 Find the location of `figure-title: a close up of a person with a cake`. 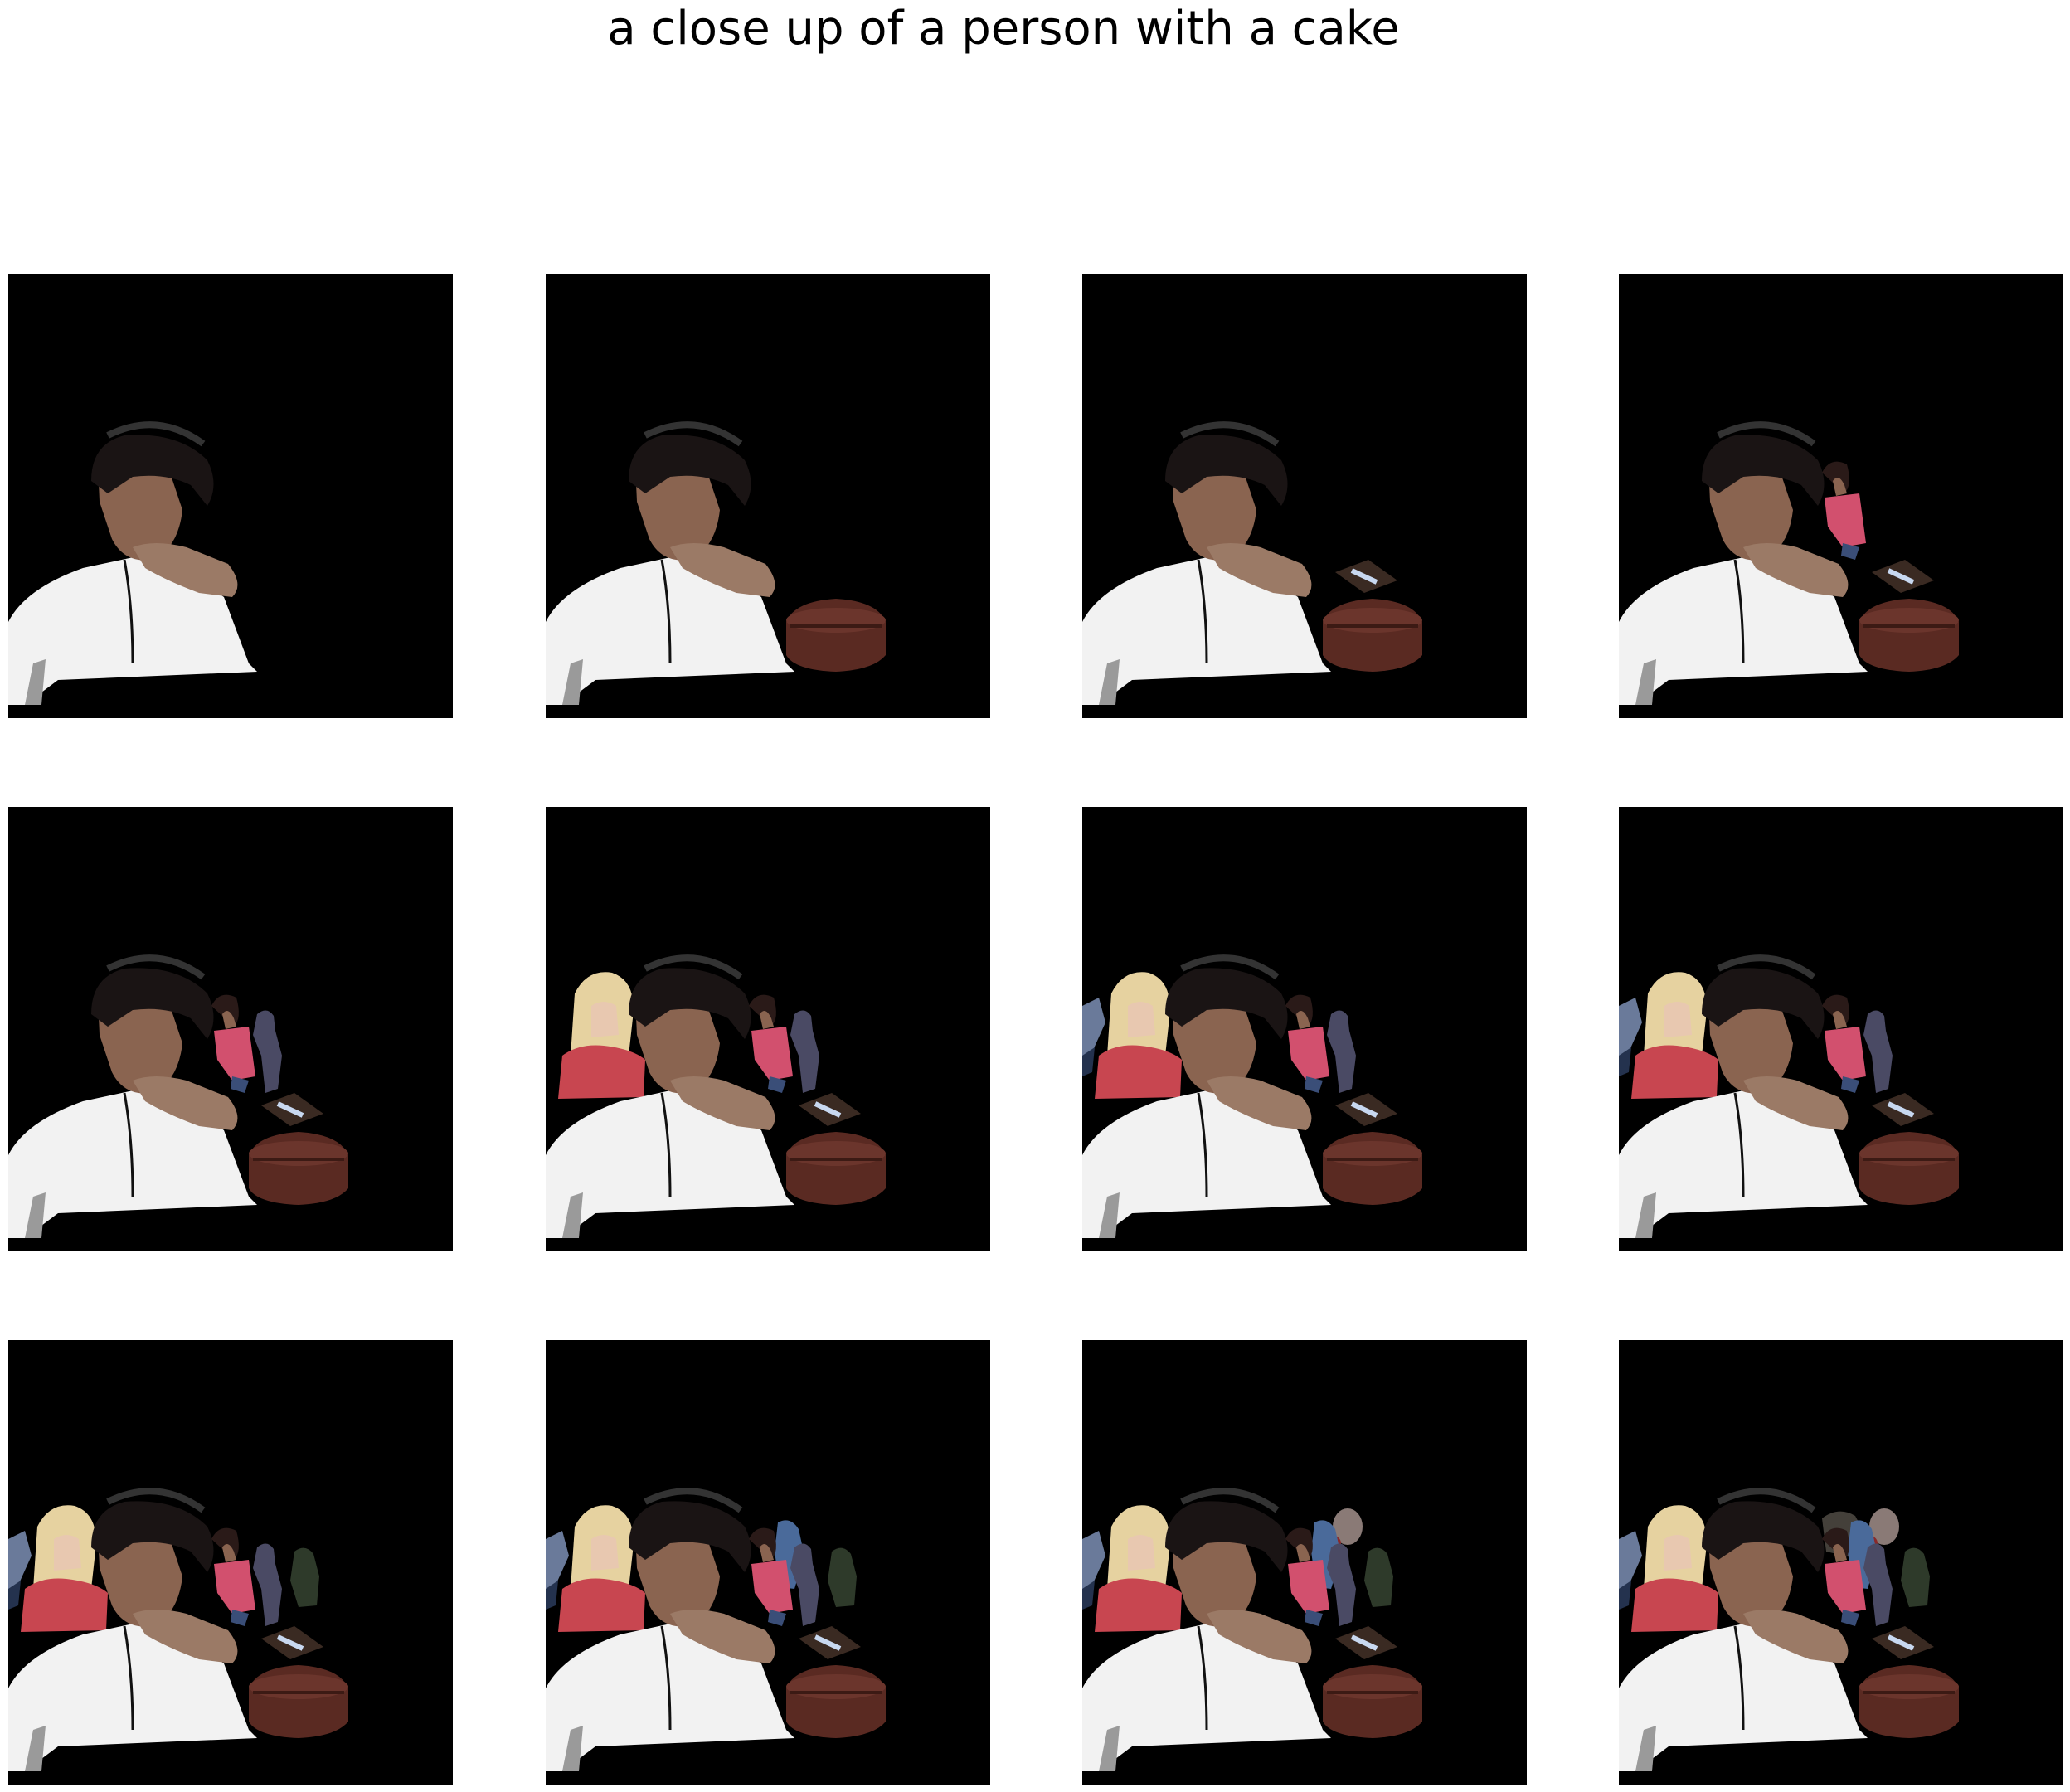

figure-title: a close up of a person with a cake is located at coordinates (1004, 29).